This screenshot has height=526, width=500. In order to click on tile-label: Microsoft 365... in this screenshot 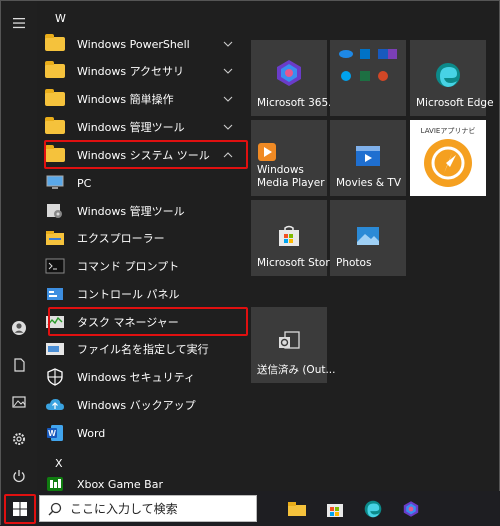, I will do `click(298, 103)`.